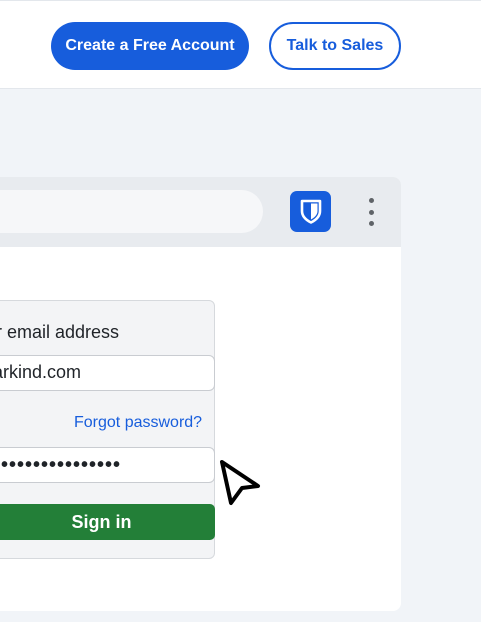 This screenshot has height=622, width=481. I want to click on shield-icon, so click(310, 211).